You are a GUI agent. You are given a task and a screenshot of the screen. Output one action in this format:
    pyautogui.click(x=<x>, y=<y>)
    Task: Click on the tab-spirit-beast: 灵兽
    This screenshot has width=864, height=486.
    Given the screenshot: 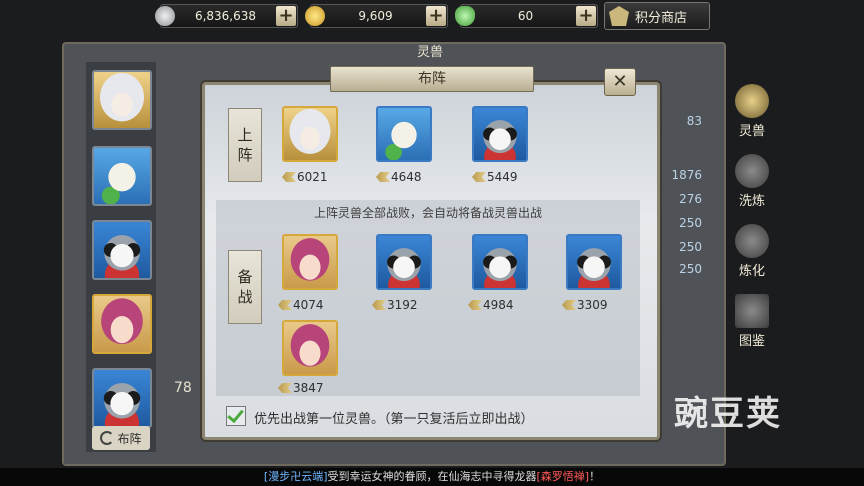 What is the action you would take?
    pyautogui.click(x=752, y=111)
    